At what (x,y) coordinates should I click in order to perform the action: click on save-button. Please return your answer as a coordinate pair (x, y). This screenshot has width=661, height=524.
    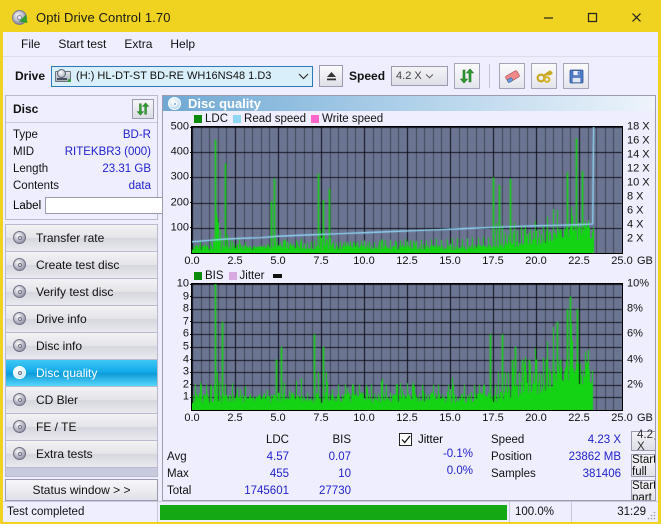
    Looking at the image, I should click on (576, 76).